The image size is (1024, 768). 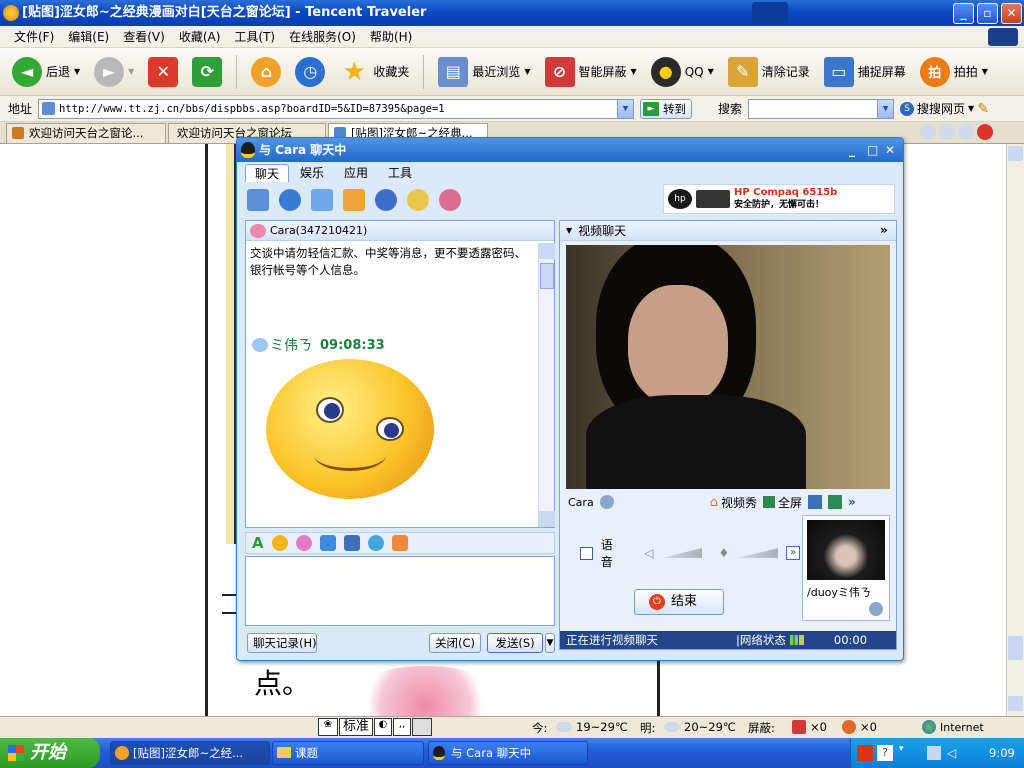 What do you see at coordinates (865, 72) in the screenshot?
I see `capture-screen-button: ▭ 捕捉屏幕` at bounding box center [865, 72].